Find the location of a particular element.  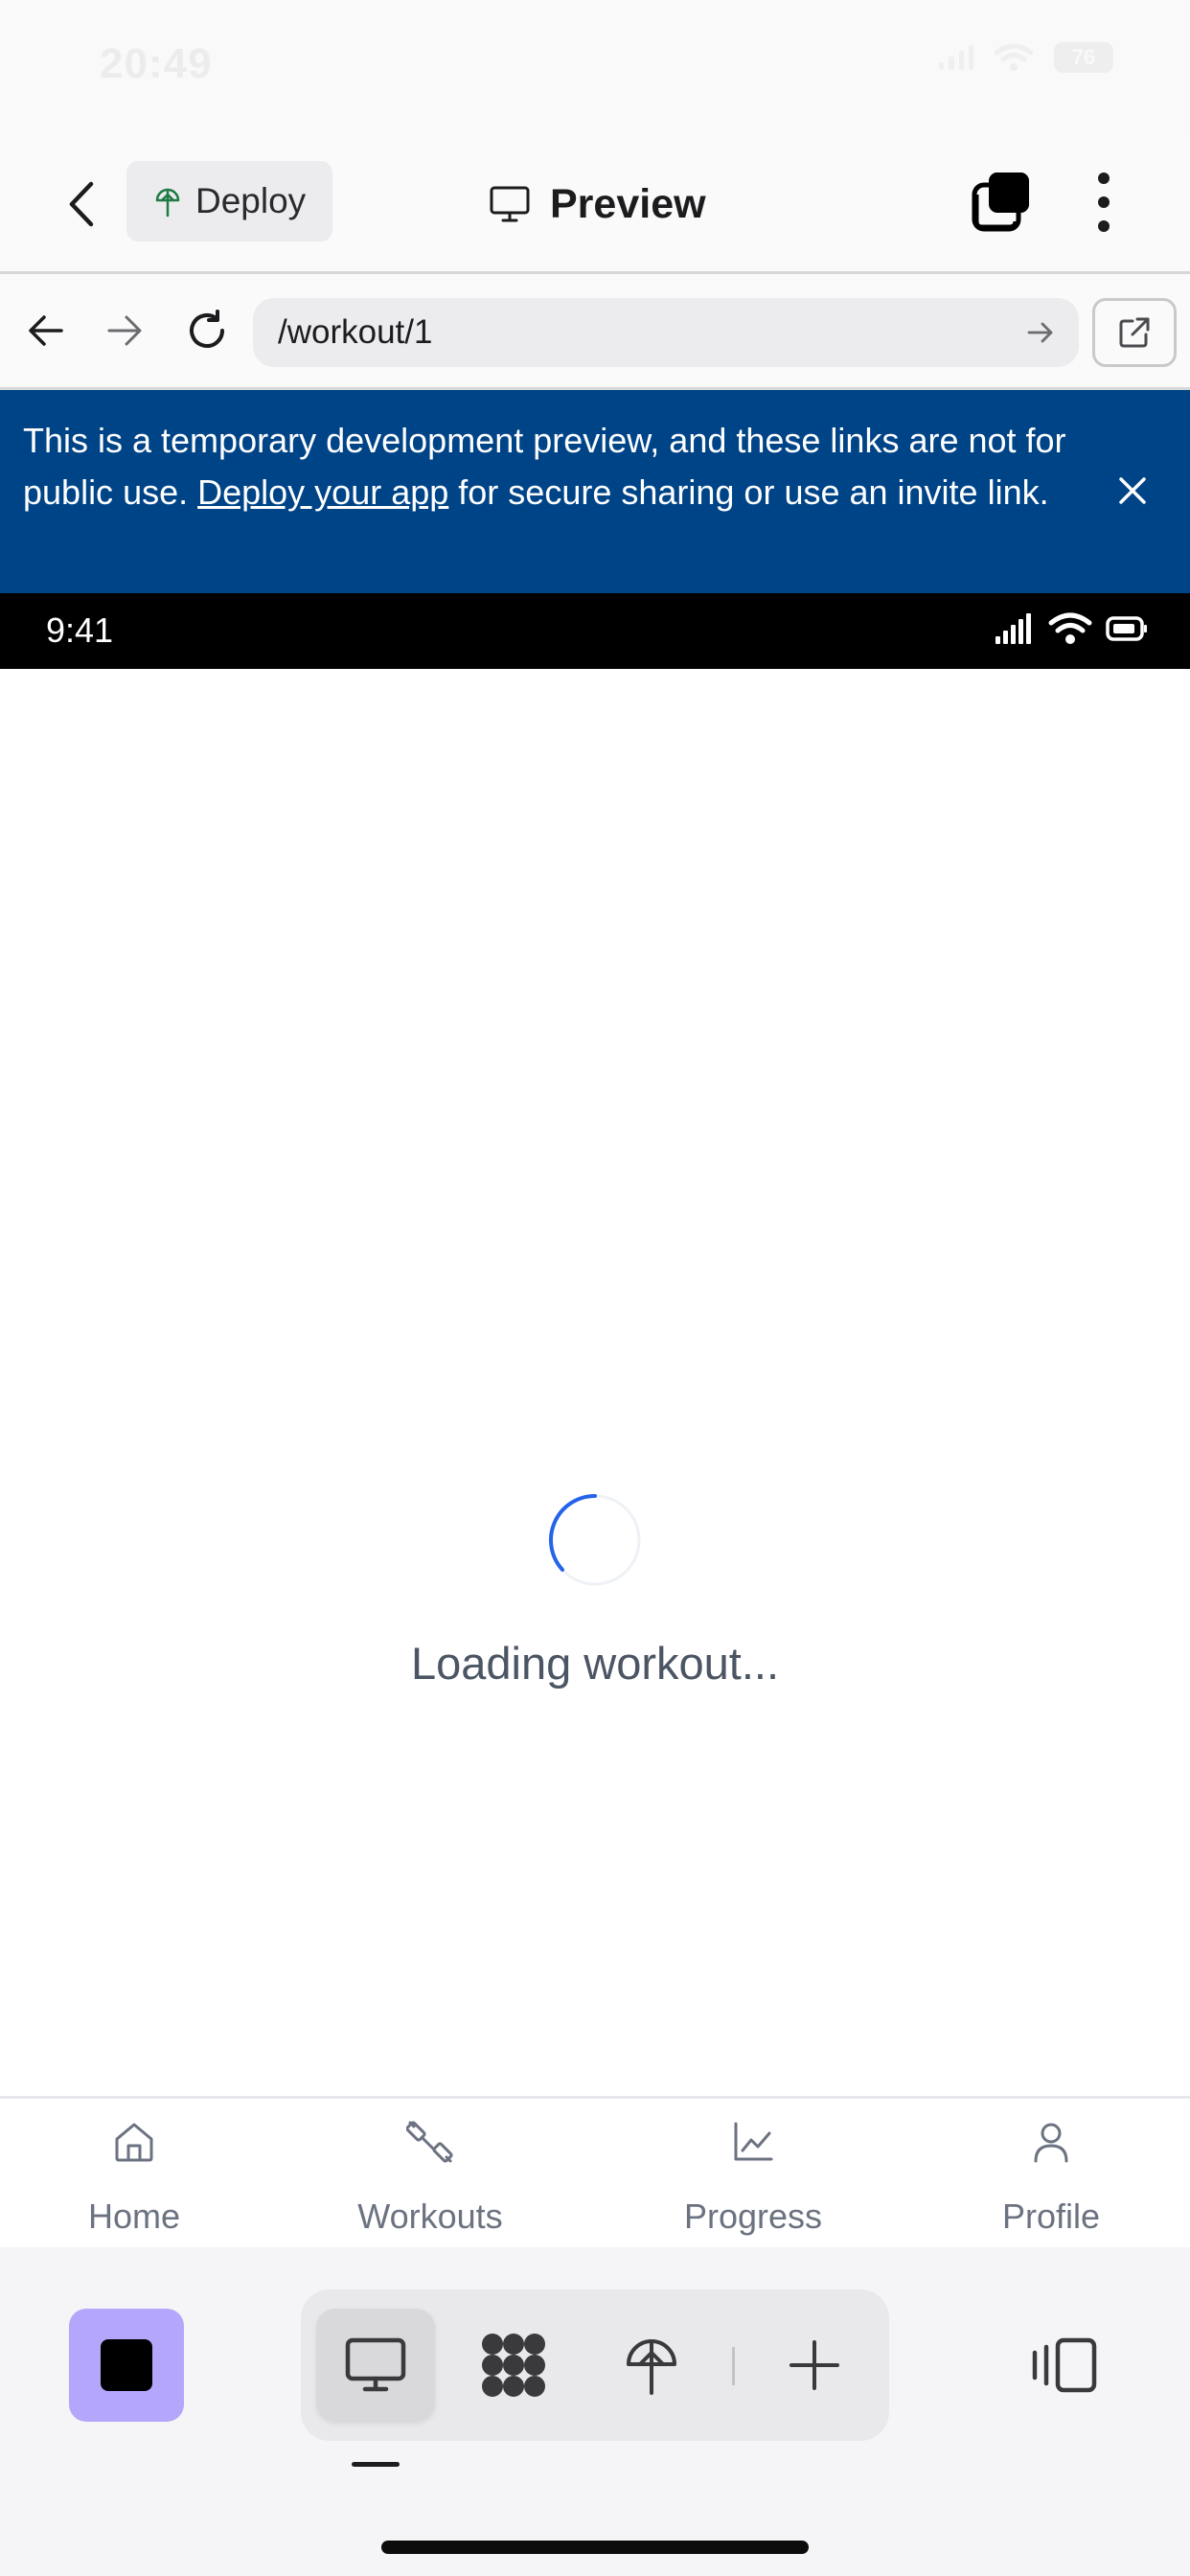

loading-spinner is located at coordinates (594, 1540).